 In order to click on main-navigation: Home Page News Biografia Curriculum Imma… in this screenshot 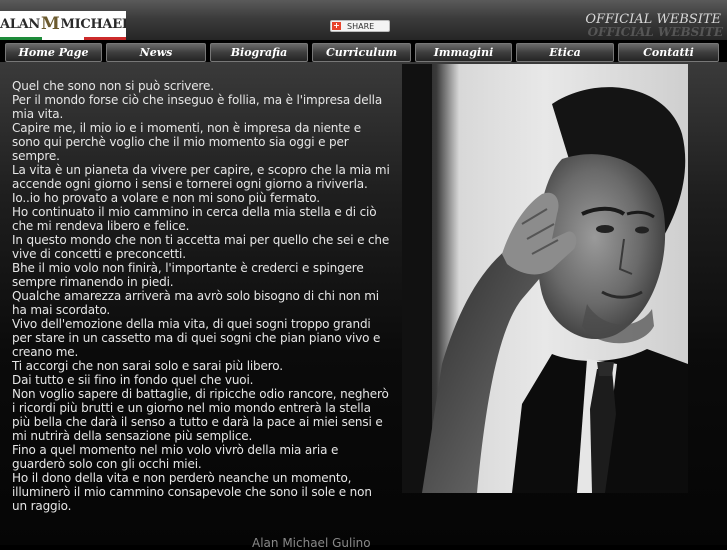, I will do `click(363, 52)`.